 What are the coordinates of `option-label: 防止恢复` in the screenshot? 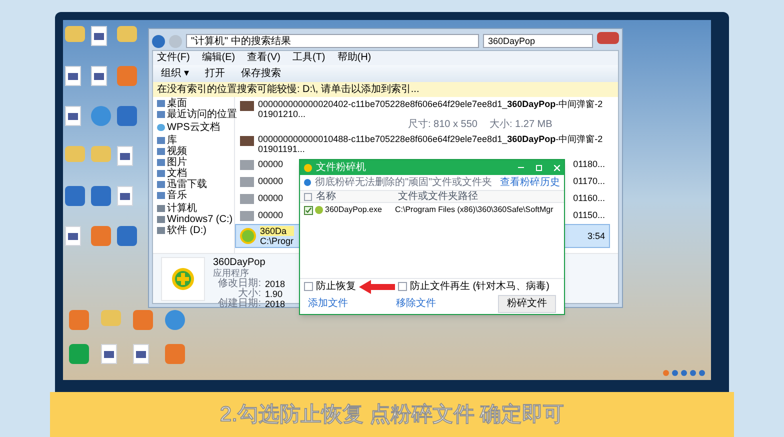 It's located at (336, 287).